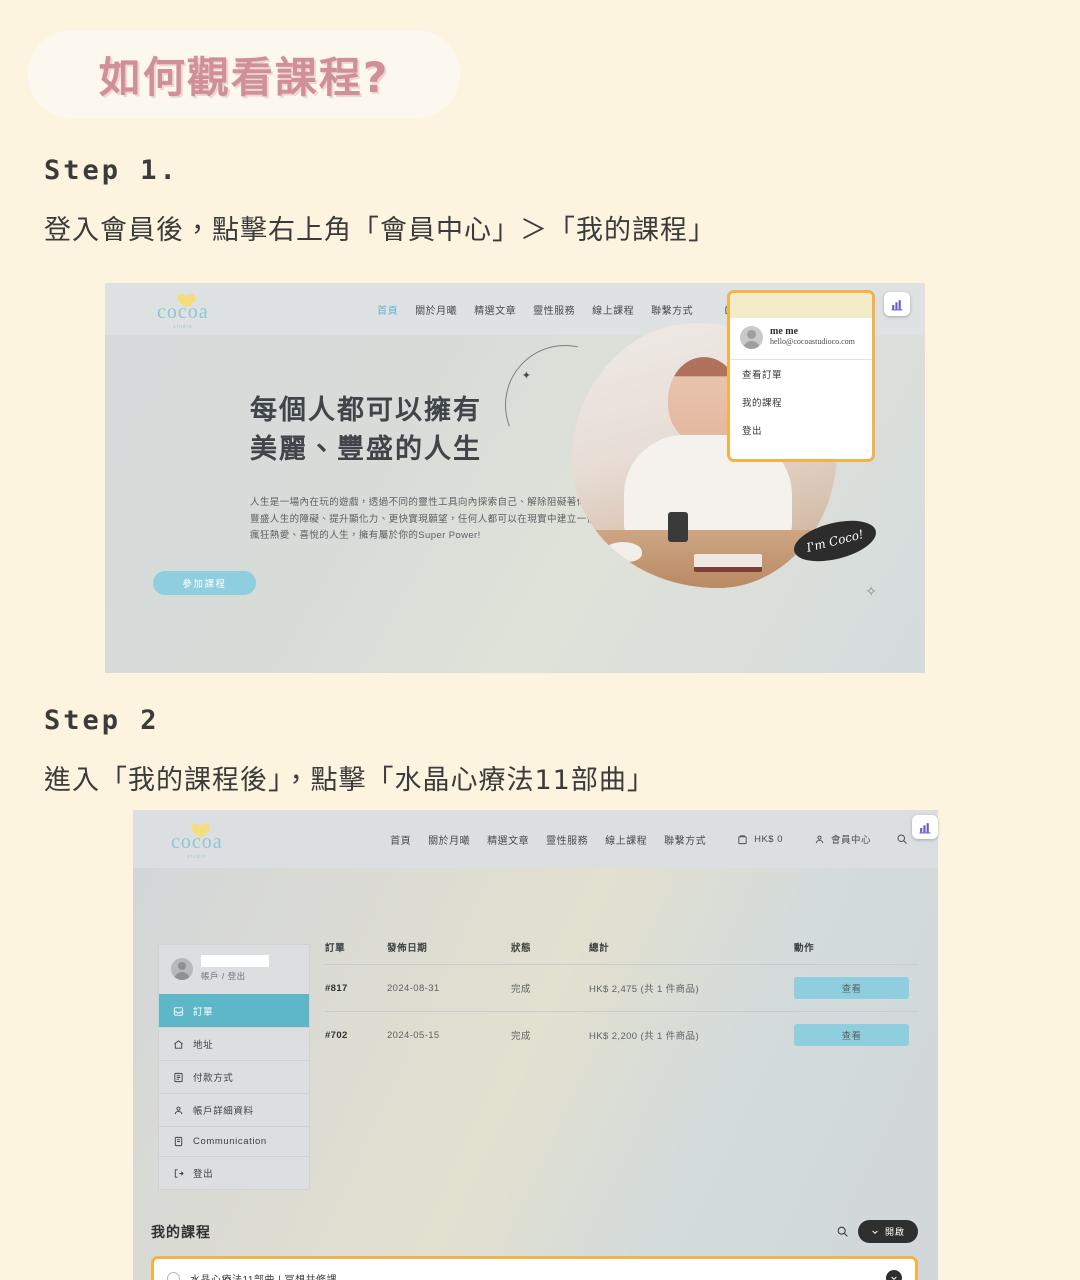 The height and width of the screenshot is (1280, 1080). I want to click on order-id: #817, so click(336, 988).